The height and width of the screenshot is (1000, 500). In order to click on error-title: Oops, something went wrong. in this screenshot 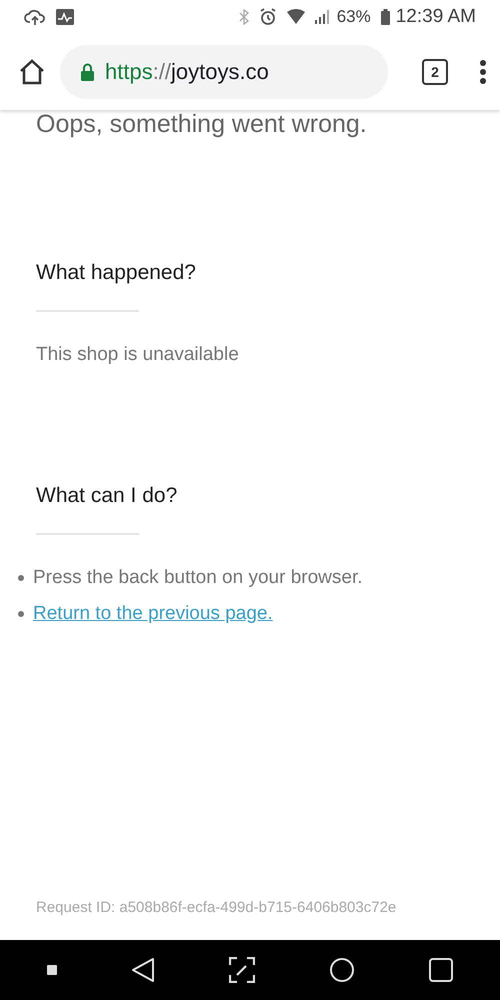, I will do `click(202, 124)`.